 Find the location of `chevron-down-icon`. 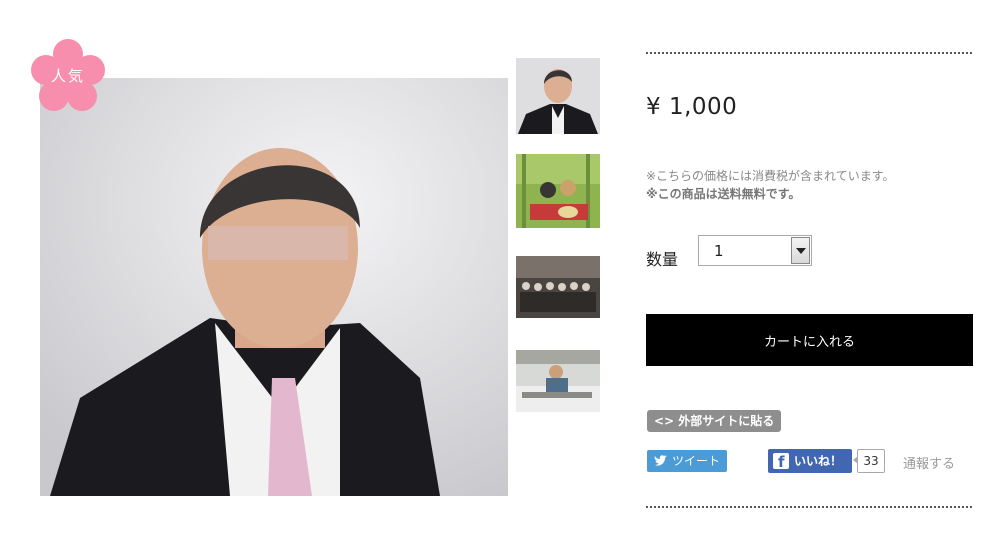

chevron-down-icon is located at coordinates (801, 251).